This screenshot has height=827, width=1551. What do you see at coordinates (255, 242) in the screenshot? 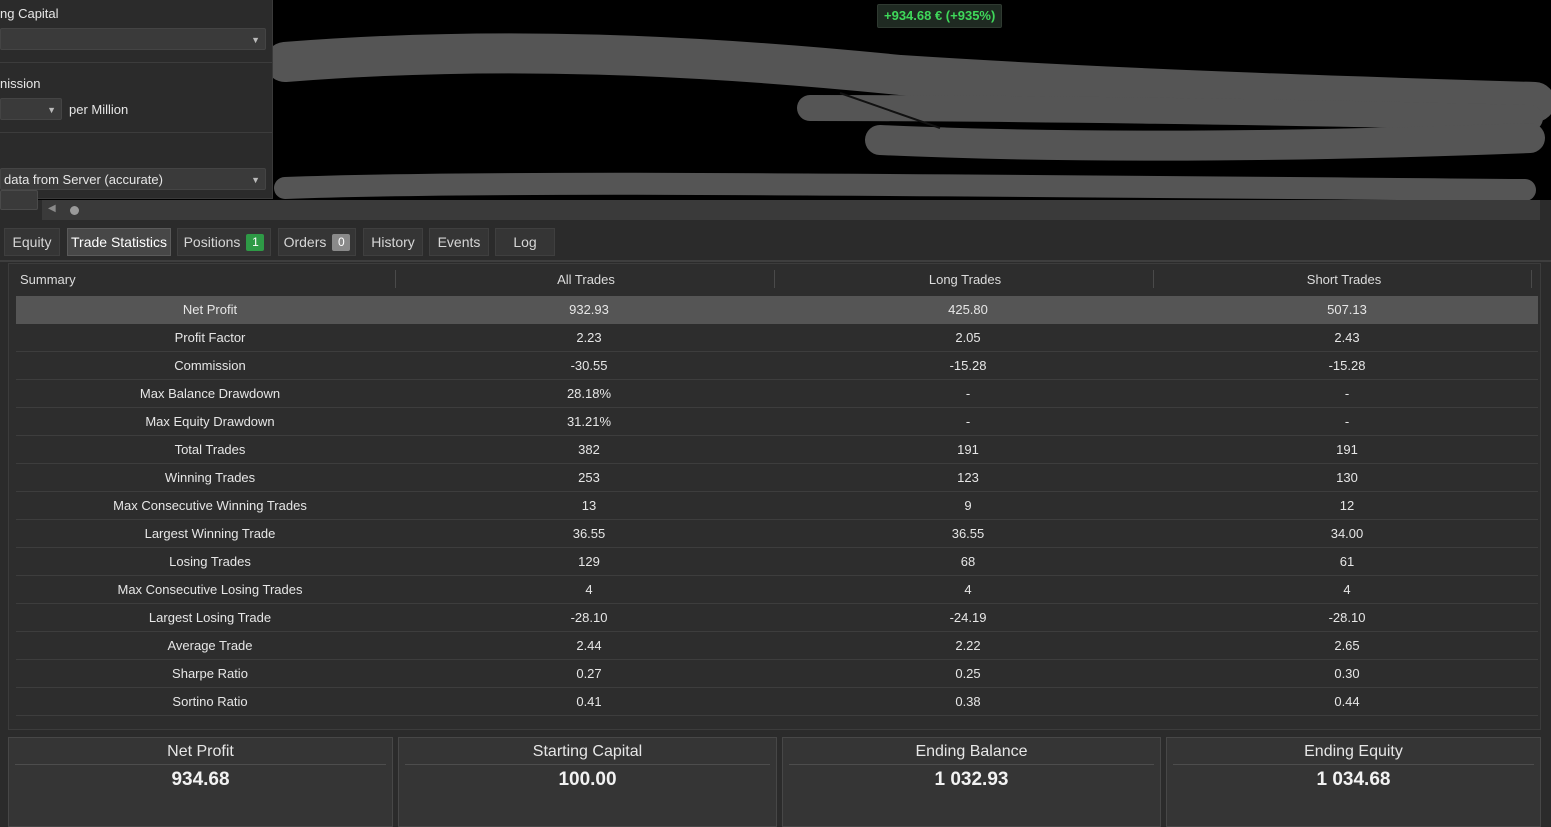
I see `positions-count-badge: 1` at bounding box center [255, 242].